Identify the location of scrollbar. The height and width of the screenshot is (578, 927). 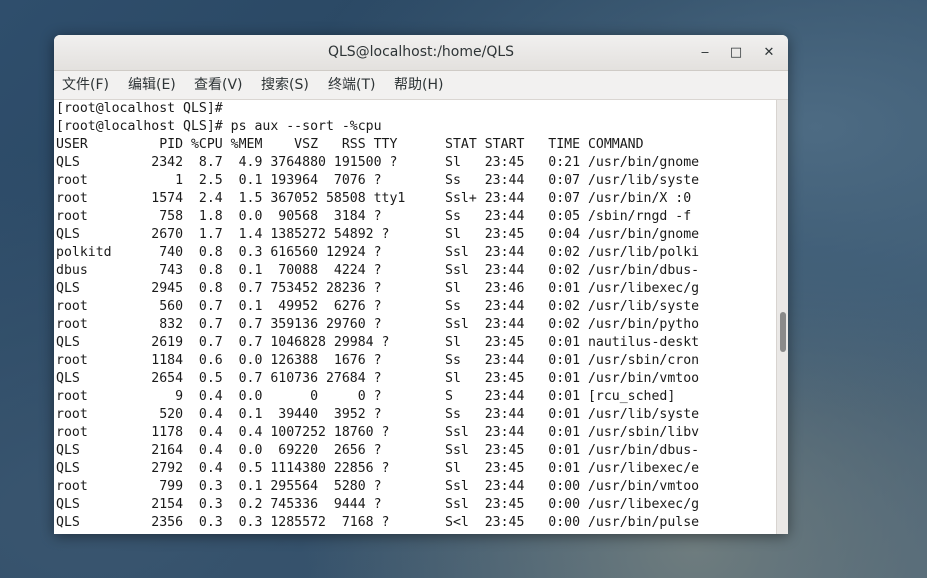
(782, 317).